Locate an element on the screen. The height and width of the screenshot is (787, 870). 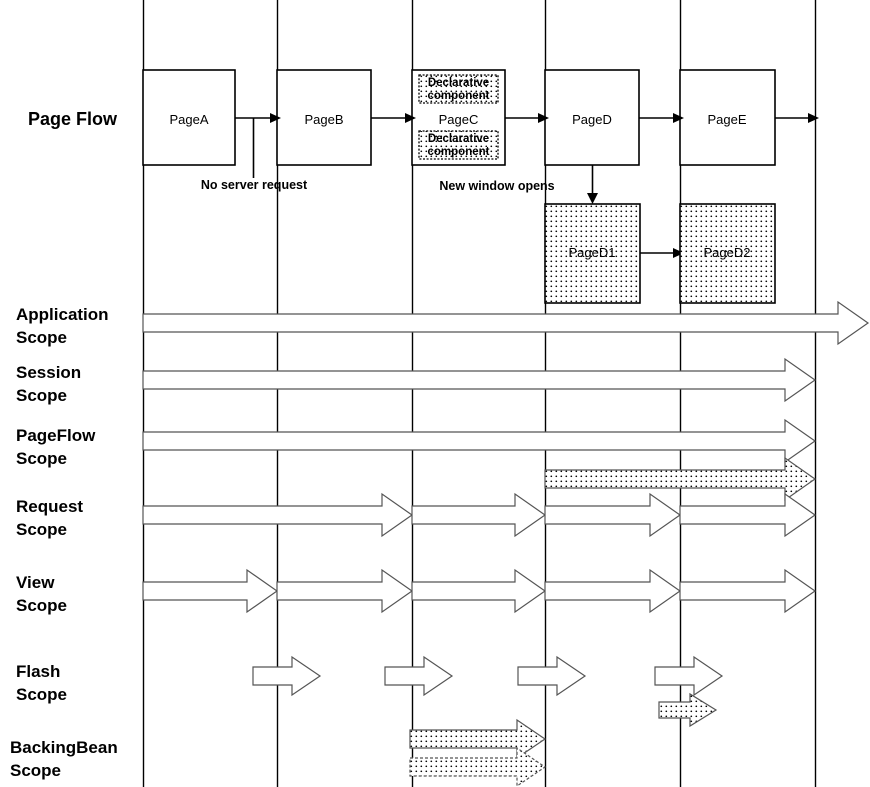
page-flow-row-label: Page Flow is located at coordinates (73, 119).